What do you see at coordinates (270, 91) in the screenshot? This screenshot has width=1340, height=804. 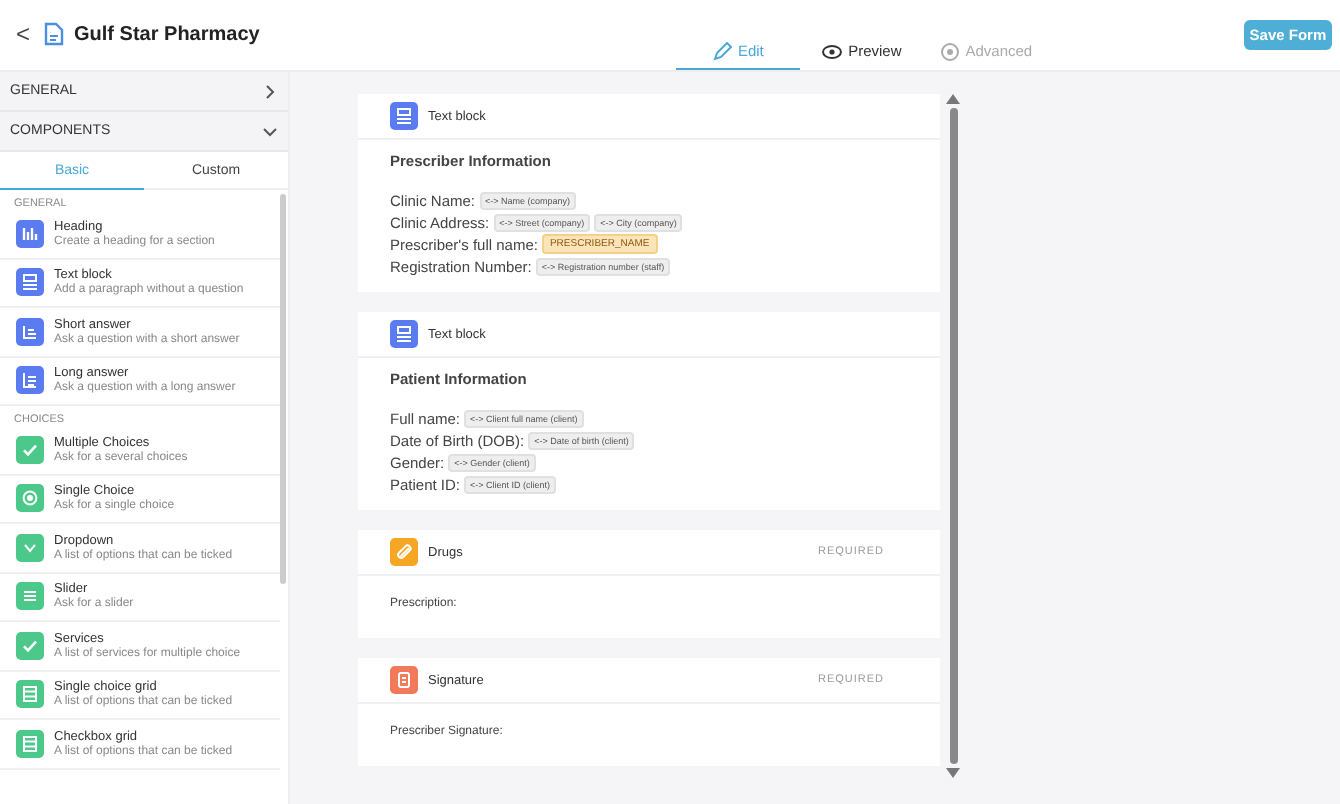 I see `chevron-right-icon` at bounding box center [270, 91].